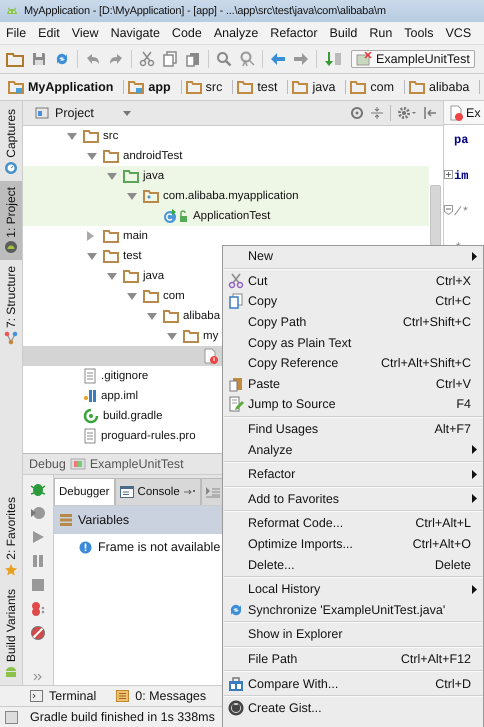 The height and width of the screenshot is (727, 484). Describe the element at coordinates (423, 59) in the screenshot. I see `run-configuration-name: ExampleUnitTest` at that location.